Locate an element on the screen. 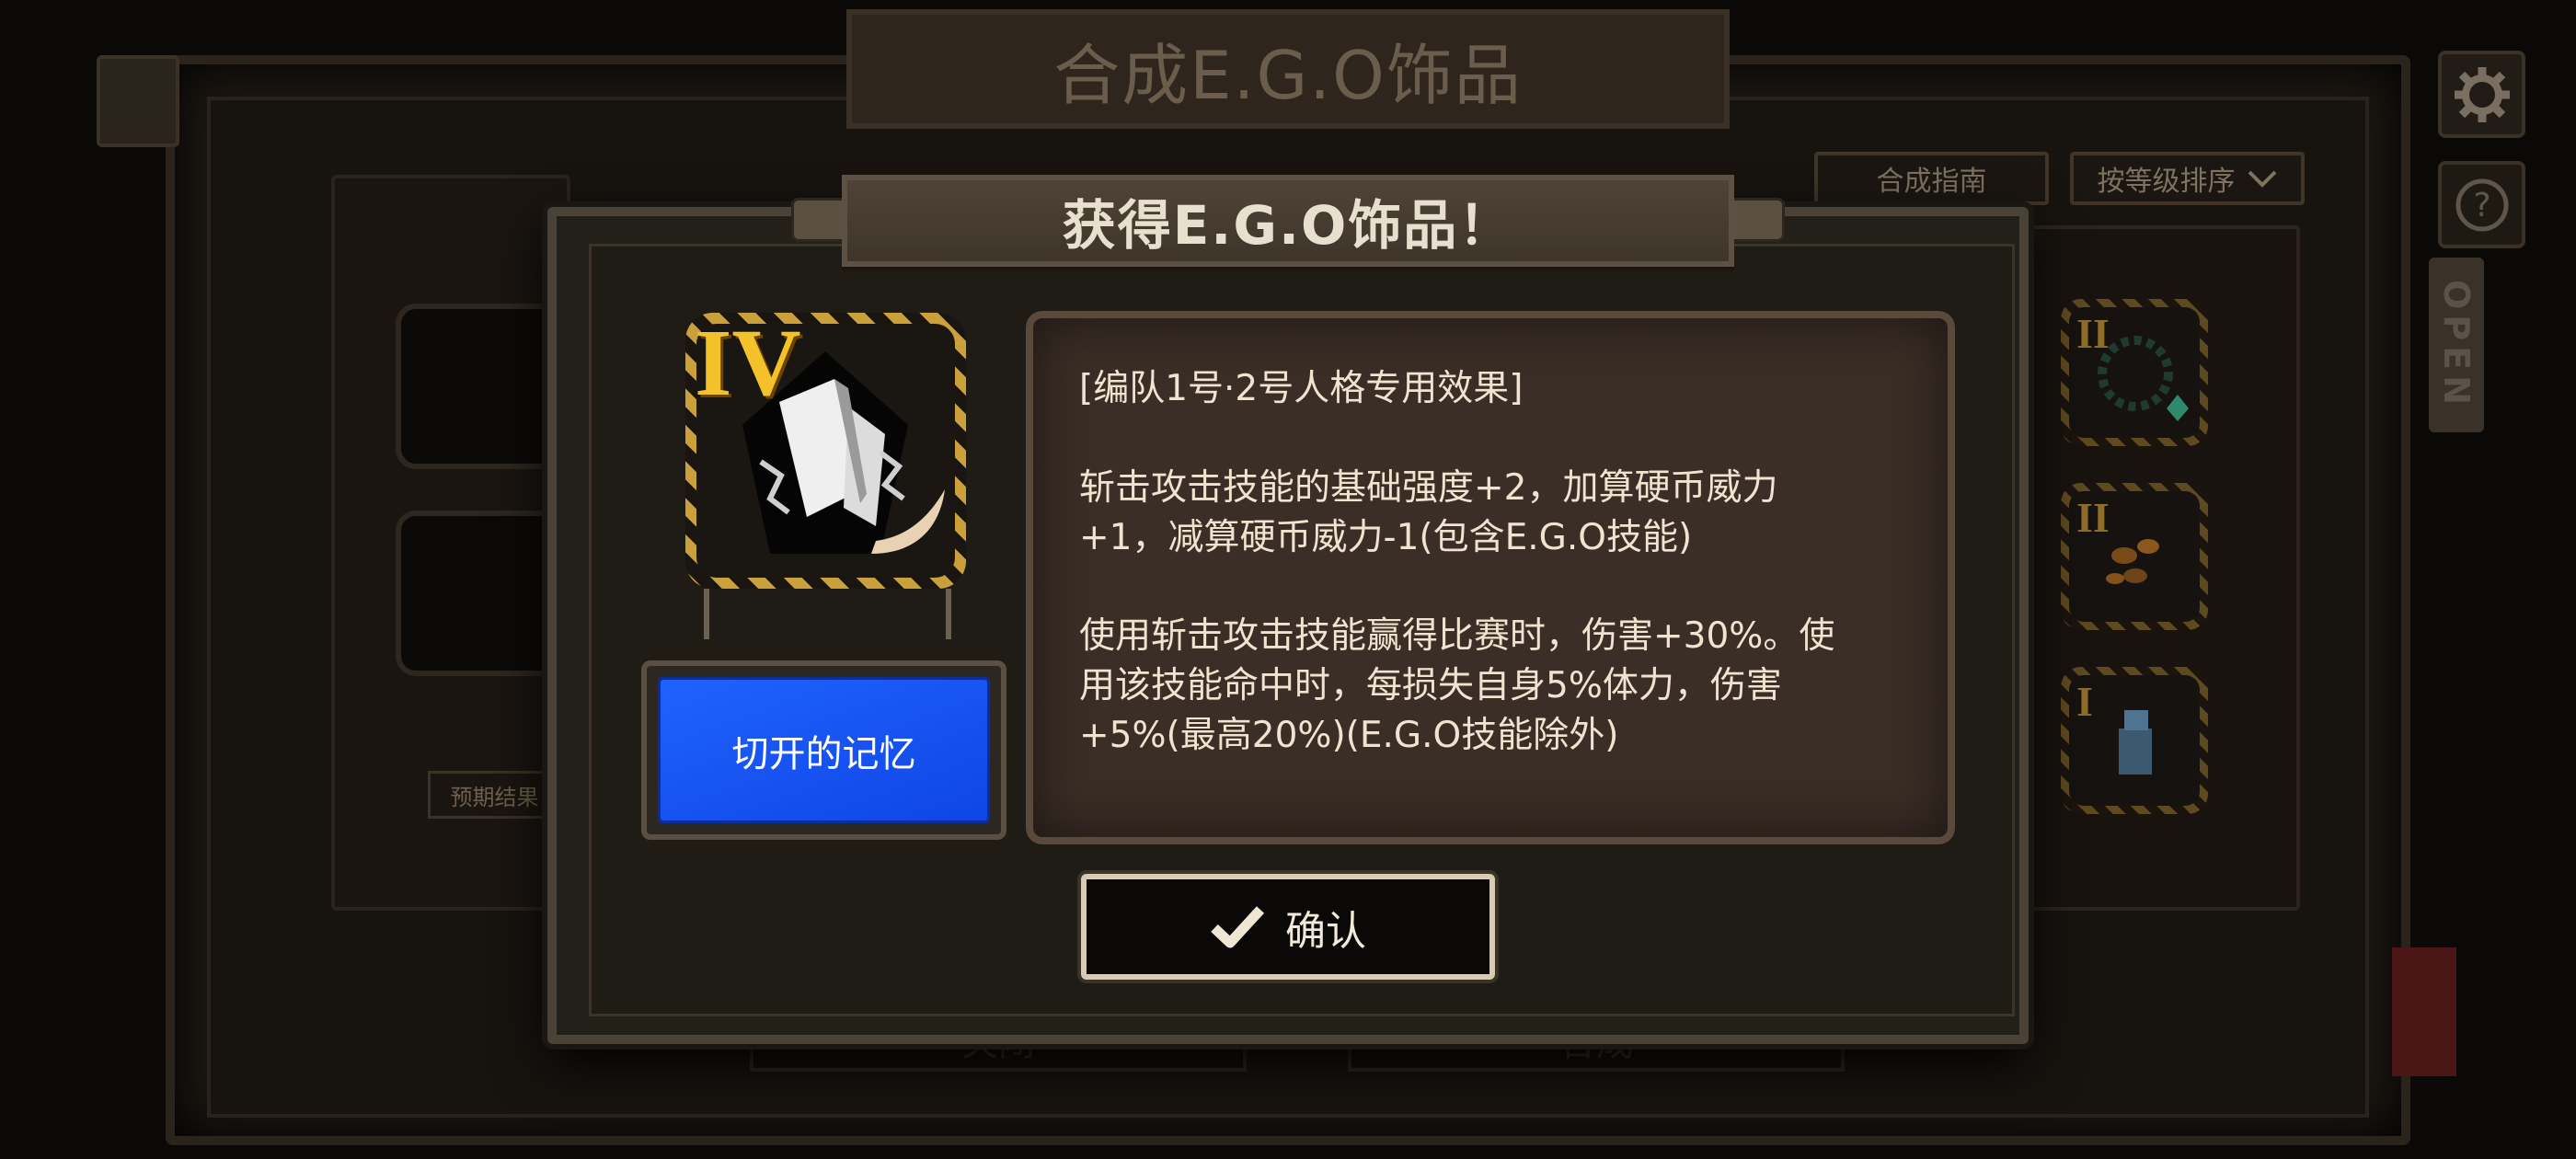  chain-right is located at coordinates (949, 614).